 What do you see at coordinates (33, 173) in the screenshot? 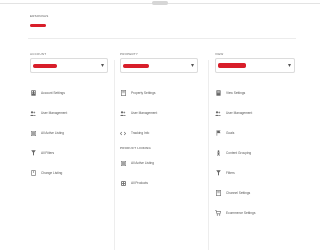
I see `tag-icon` at bounding box center [33, 173].